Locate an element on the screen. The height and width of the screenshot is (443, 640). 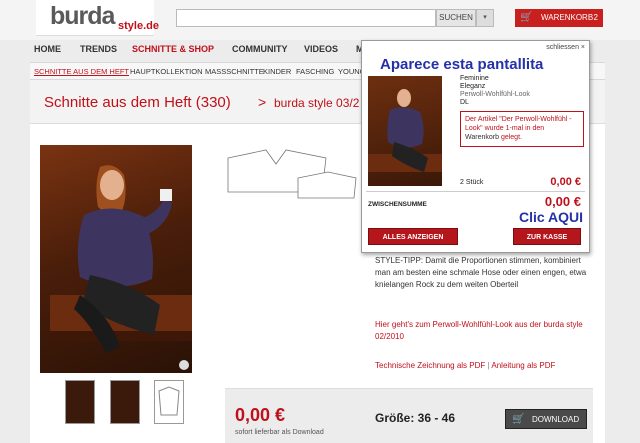
nav-item-home: HOME is located at coordinates (47, 49).